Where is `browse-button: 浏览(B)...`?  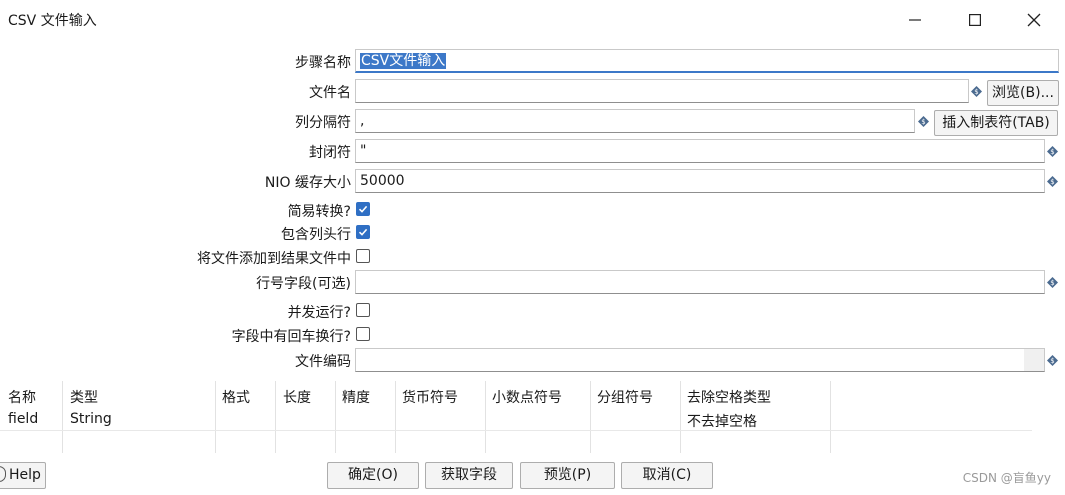
browse-button: 浏览(B)... is located at coordinates (1023, 93).